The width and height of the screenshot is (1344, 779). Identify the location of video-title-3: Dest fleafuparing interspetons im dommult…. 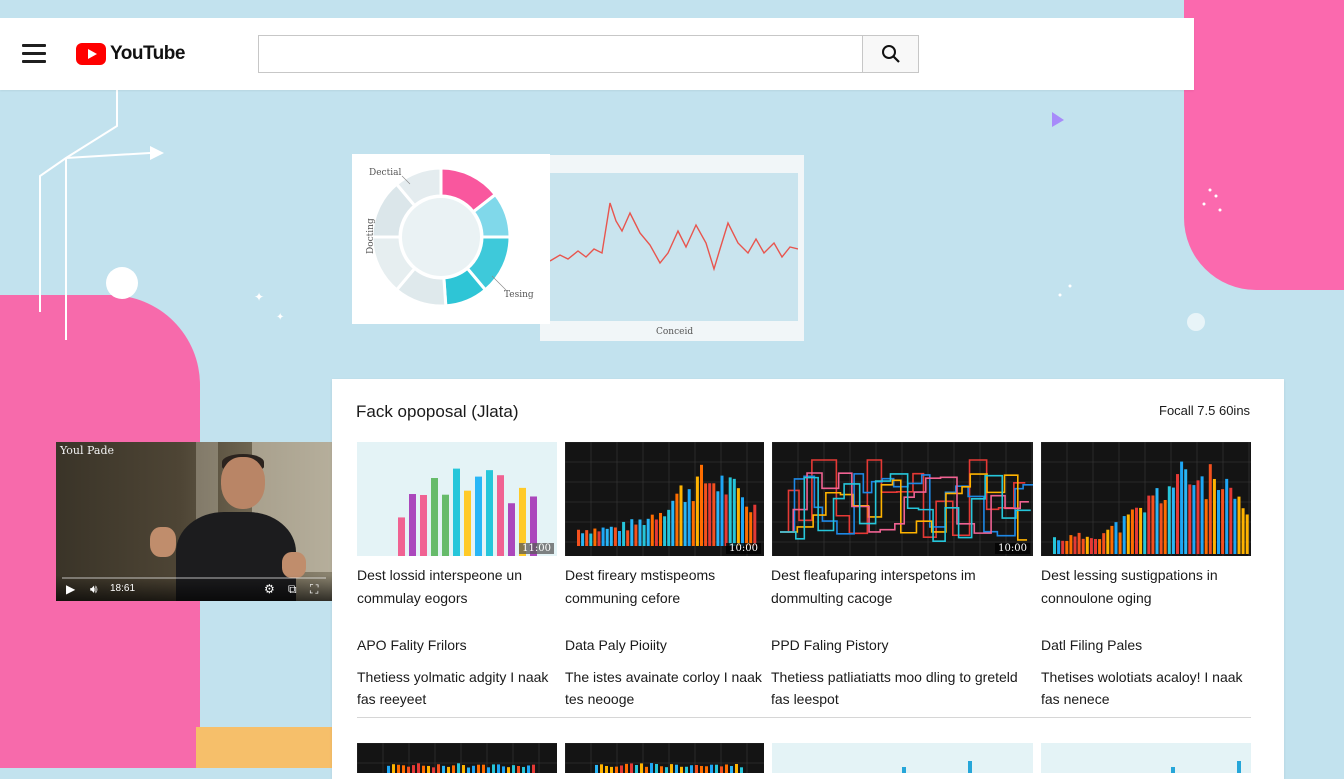
(873, 587).